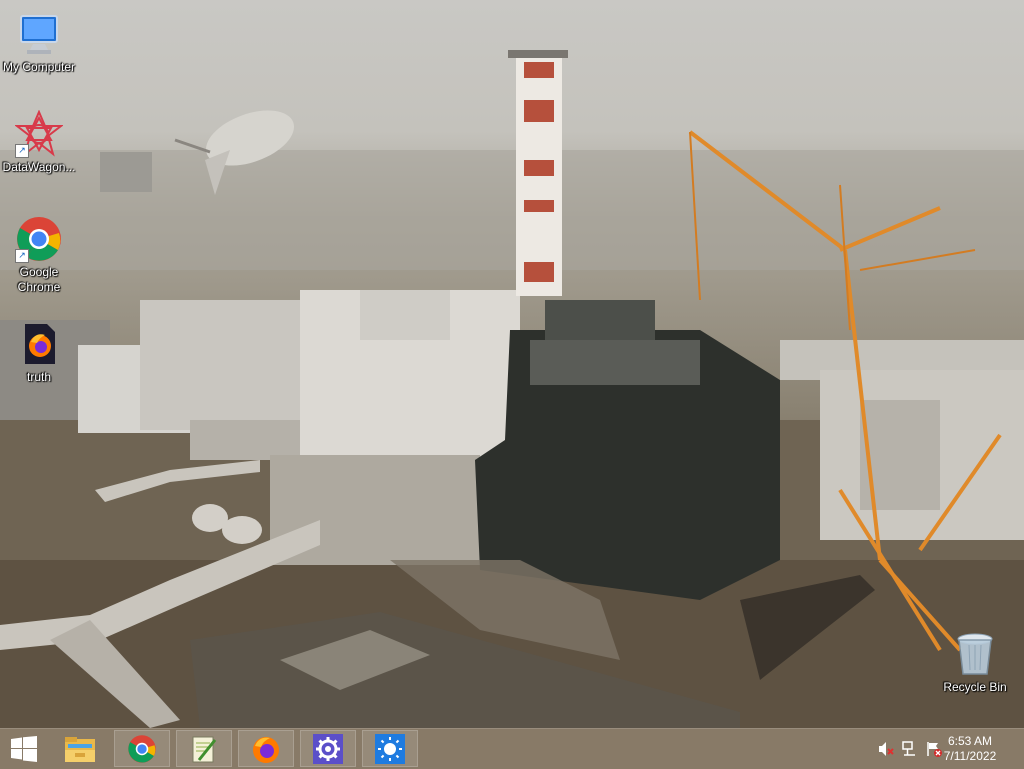 The height and width of the screenshot is (769, 1024). What do you see at coordinates (512, 748) in the screenshot?
I see `taskbar: 6:53 AM 7/11/2022` at bounding box center [512, 748].